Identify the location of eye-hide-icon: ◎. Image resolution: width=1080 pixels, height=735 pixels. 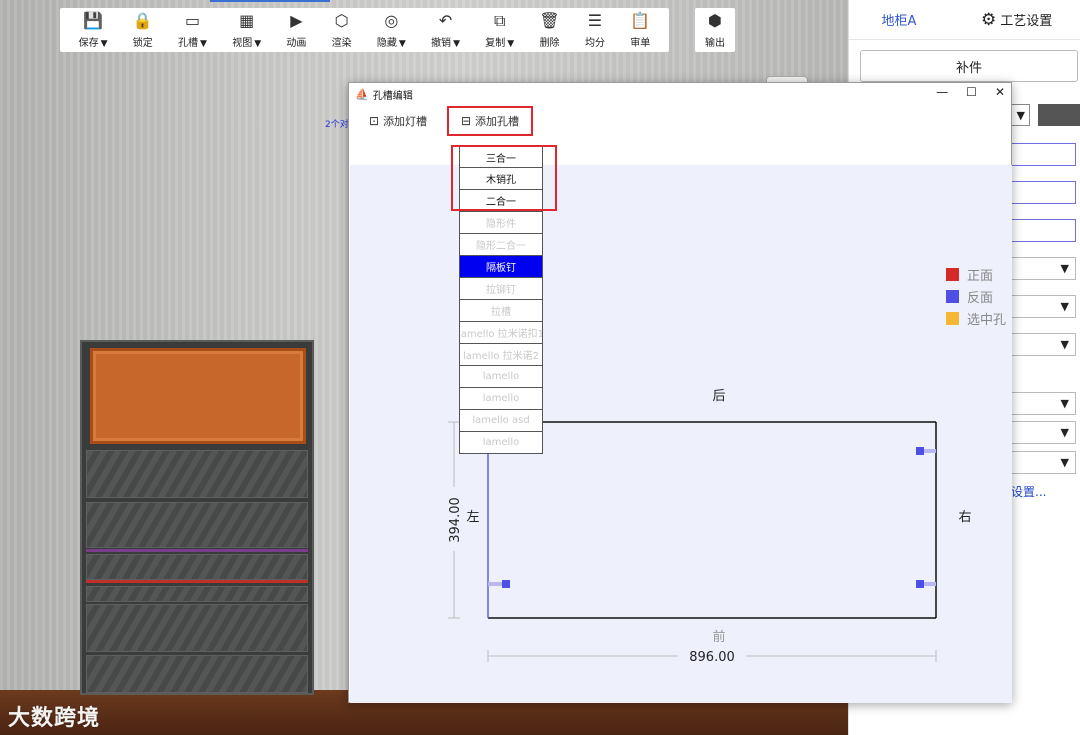
(391, 20).